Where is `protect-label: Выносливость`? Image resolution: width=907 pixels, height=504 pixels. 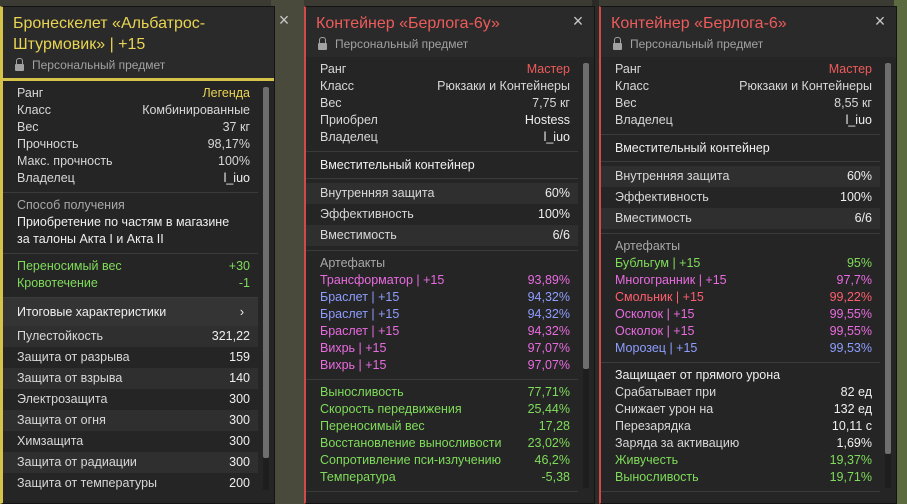 protect-label: Выносливость is located at coordinates (657, 477).